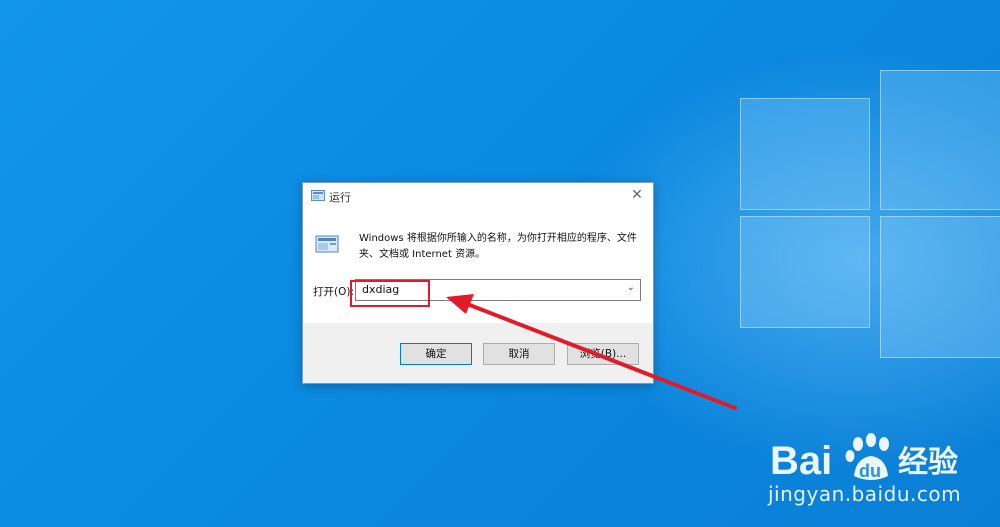 The height and width of the screenshot is (527, 1000). I want to click on cancel-button: 取消, so click(519, 354).